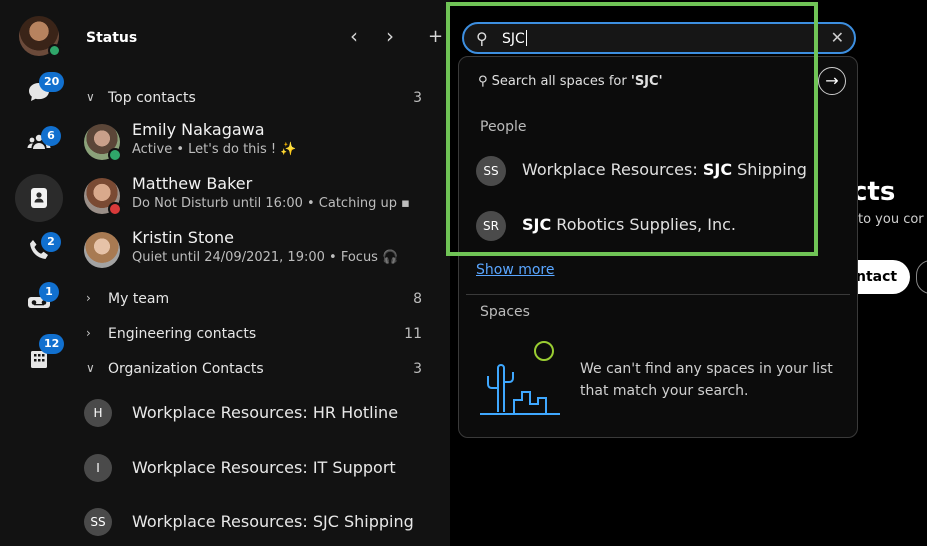 This screenshot has height=546, width=927. What do you see at coordinates (41, 356) in the screenshot?
I see `meetings-nav-button: 12` at bounding box center [41, 356].